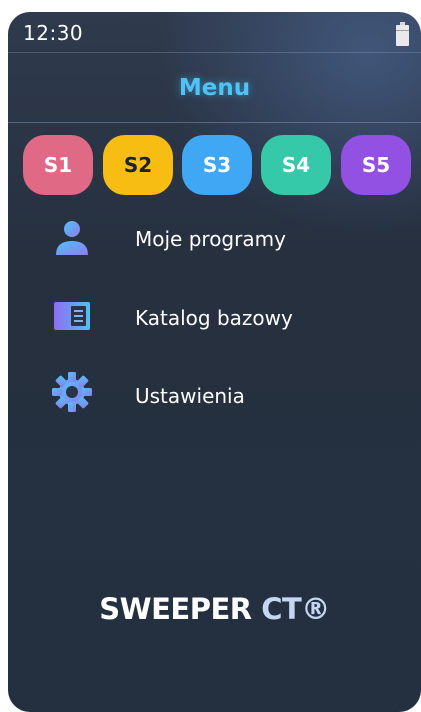 This screenshot has width=421, height=712. What do you see at coordinates (72, 392) in the screenshot?
I see `gear-icon` at bounding box center [72, 392].